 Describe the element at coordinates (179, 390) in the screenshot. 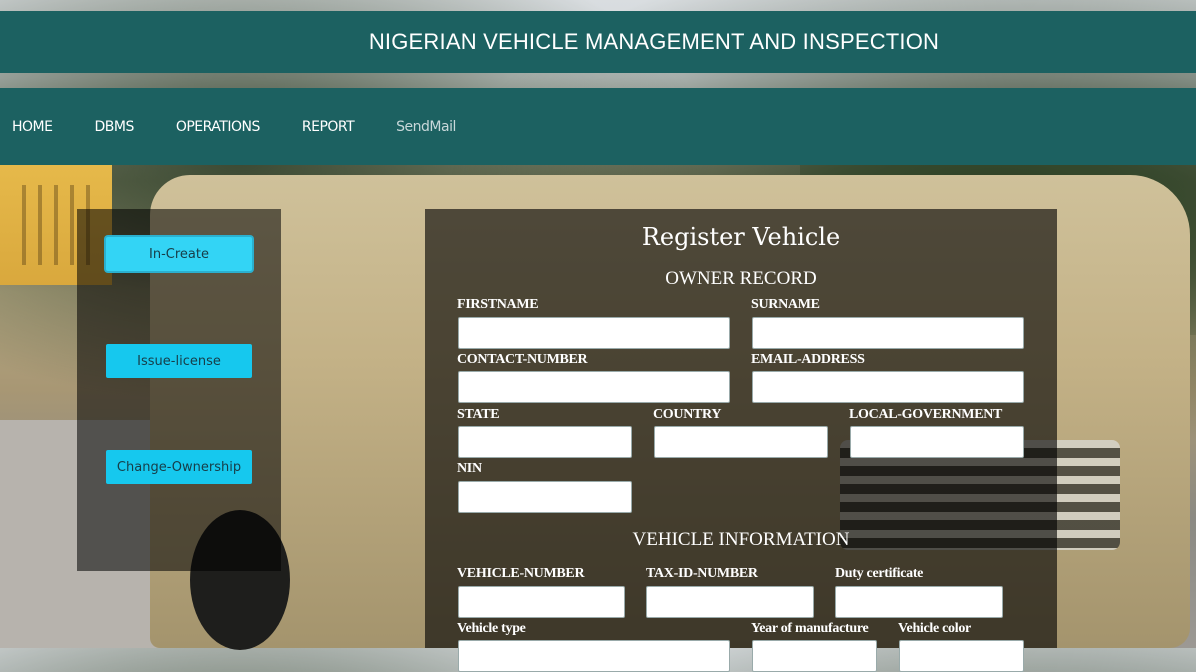

I see `operations-sidebar: In-Create Issue-license Change-Ownership` at that location.